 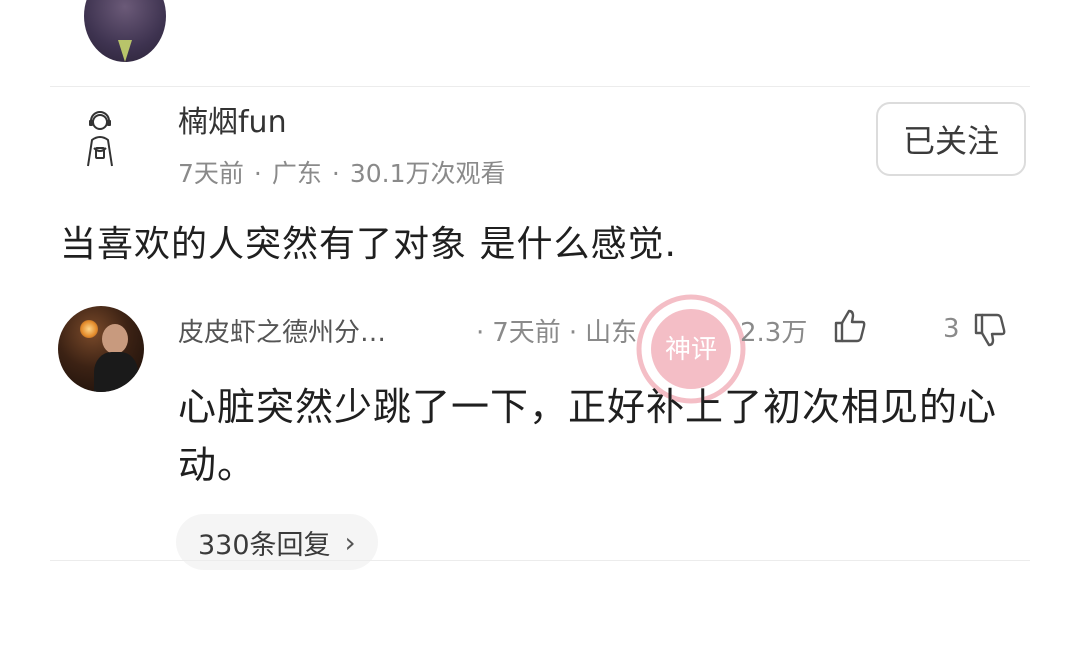 I want to click on post-time: 7天前, so click(x=211, y=173).